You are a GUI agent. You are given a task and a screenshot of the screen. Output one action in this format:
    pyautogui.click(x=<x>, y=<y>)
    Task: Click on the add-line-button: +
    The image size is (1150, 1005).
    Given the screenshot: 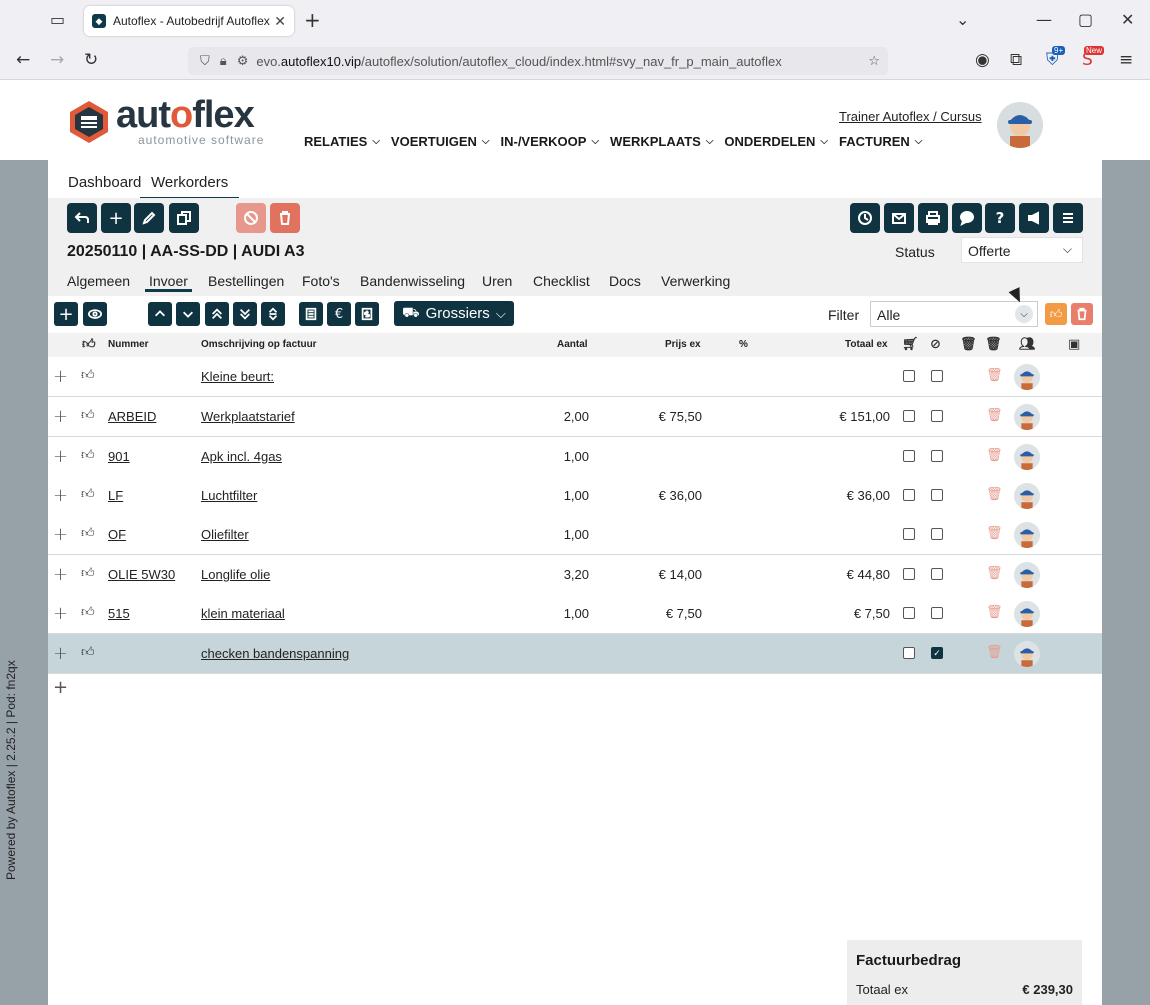 What is the action you would take?
    pyautogui.click(x=66, y=314)
    